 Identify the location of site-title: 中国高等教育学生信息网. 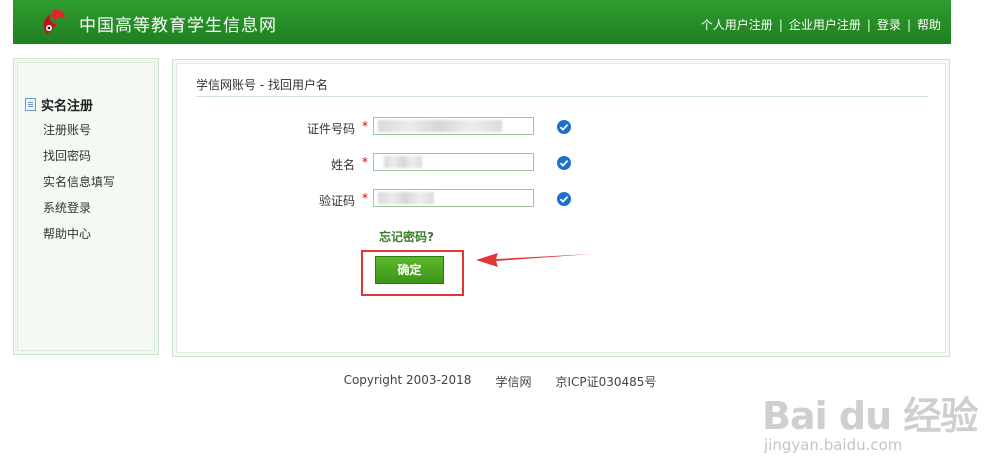
(178, 26).